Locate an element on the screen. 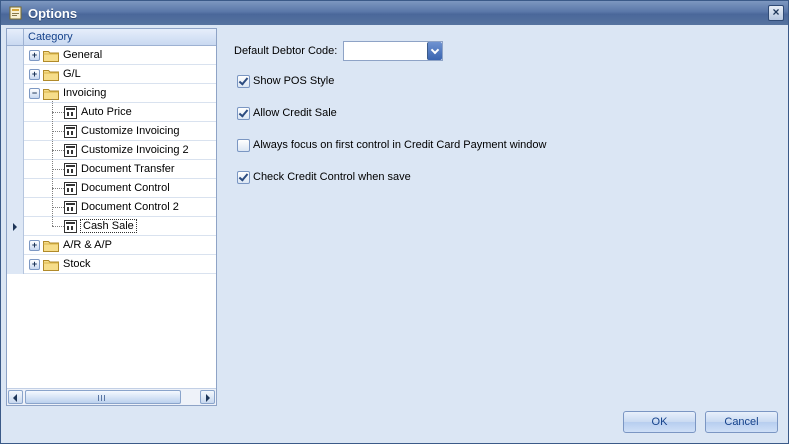 The image size is (789, 444). grip-icon is located at coordinates (102, 398).